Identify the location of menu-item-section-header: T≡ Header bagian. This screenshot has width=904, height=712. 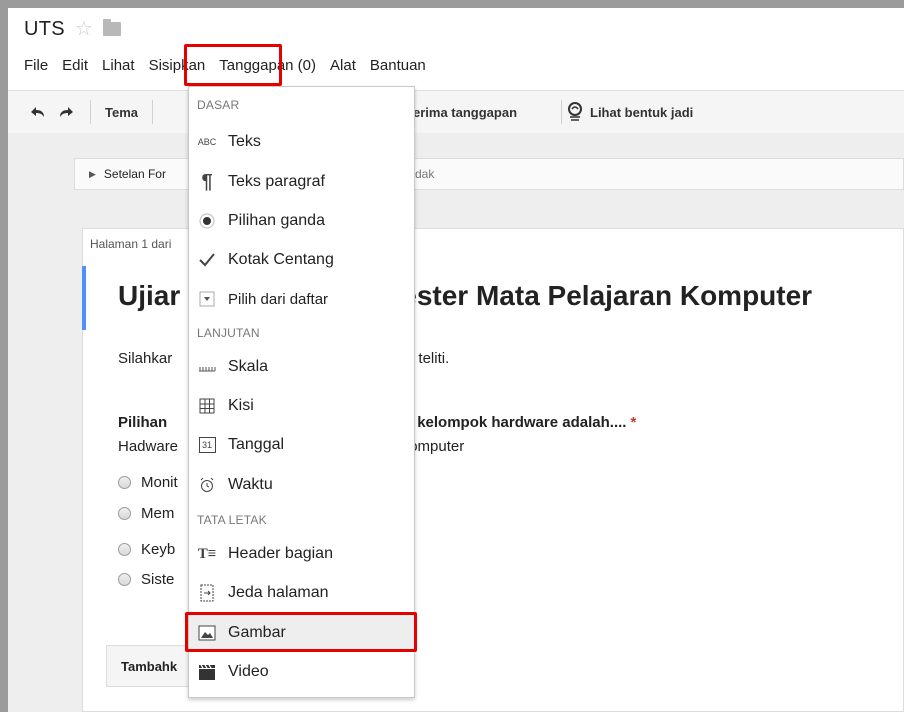
(301, 554).